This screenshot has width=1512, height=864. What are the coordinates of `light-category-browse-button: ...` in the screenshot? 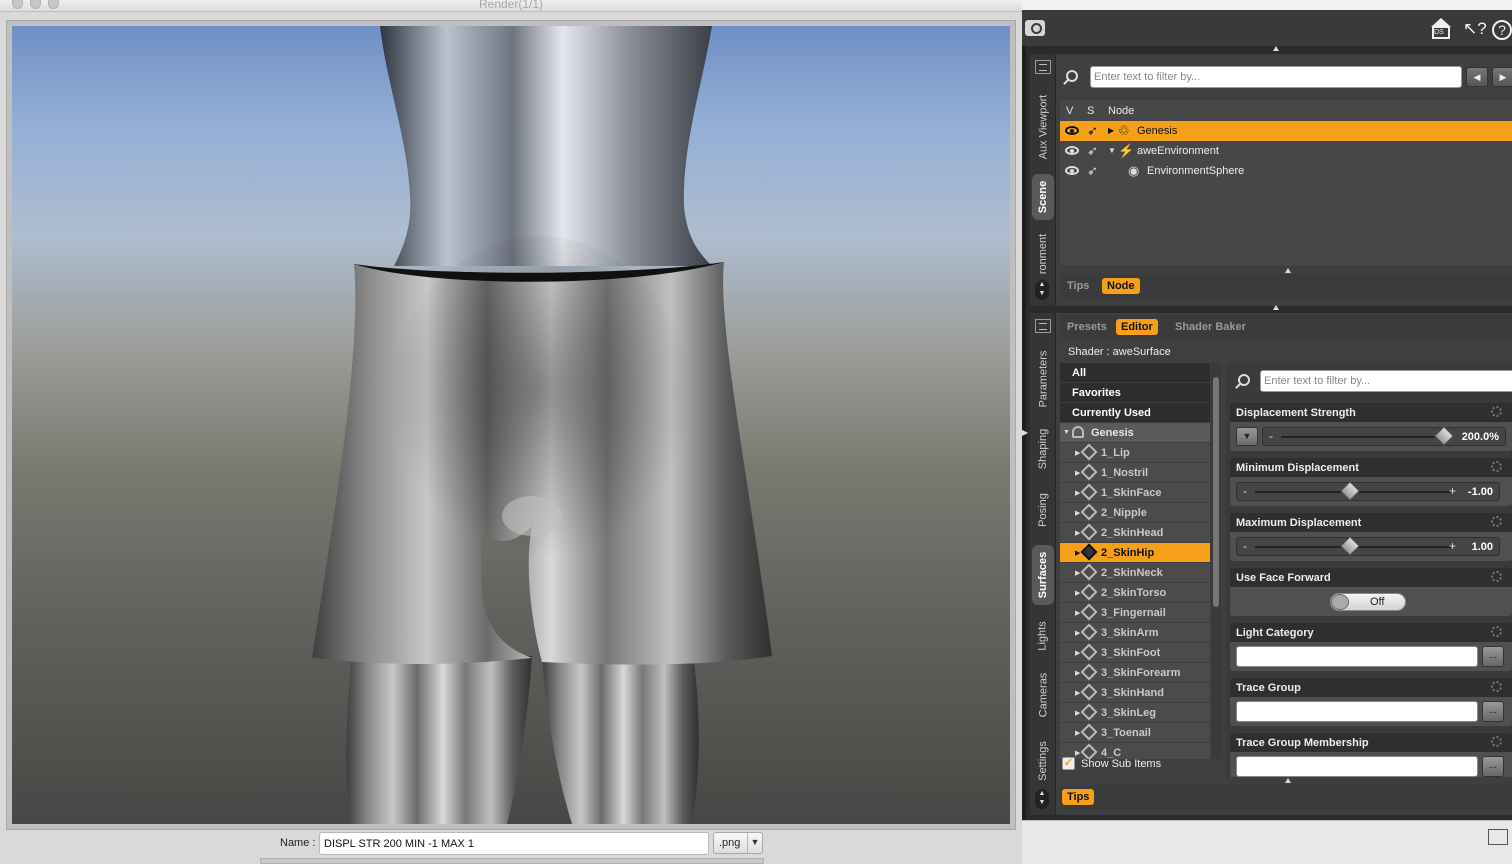 It's located at (1493, 656).